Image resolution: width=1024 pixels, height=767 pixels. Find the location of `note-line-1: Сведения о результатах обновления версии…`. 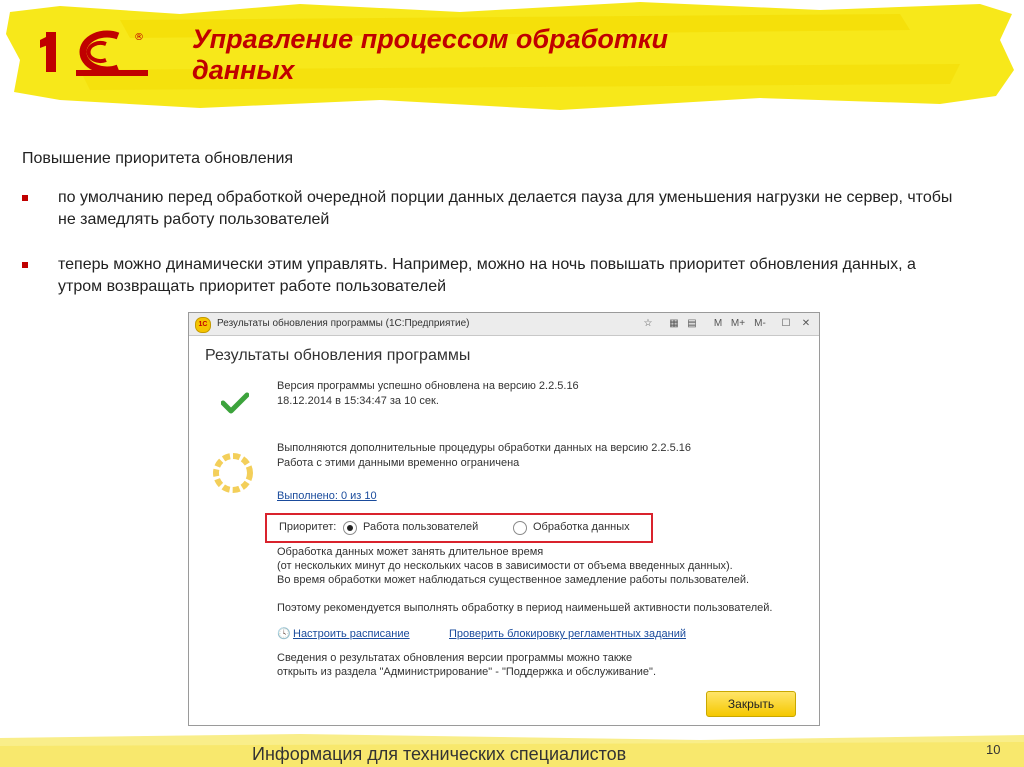

note-line-1: Сведения о результатах обновления версии… is located at coordinates (455, 658).